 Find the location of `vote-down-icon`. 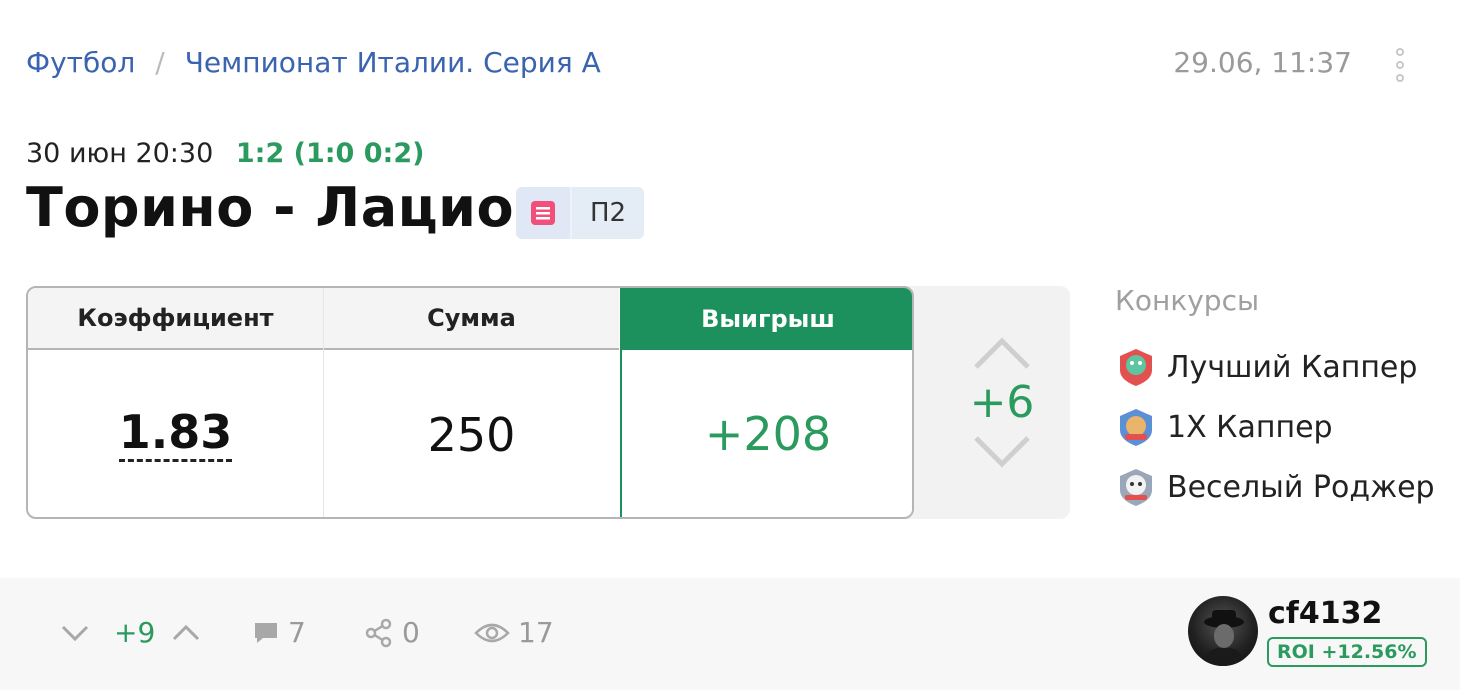

vote-down-icon is located at coordinates (75, 633).